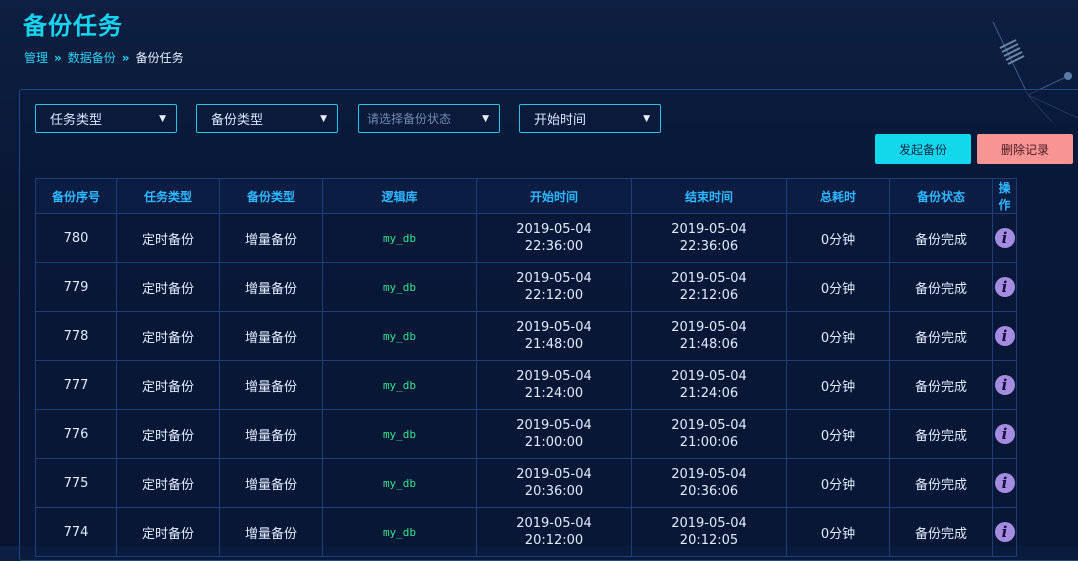  I want to click on start-clock: 21:24:00, so click(554, 393).